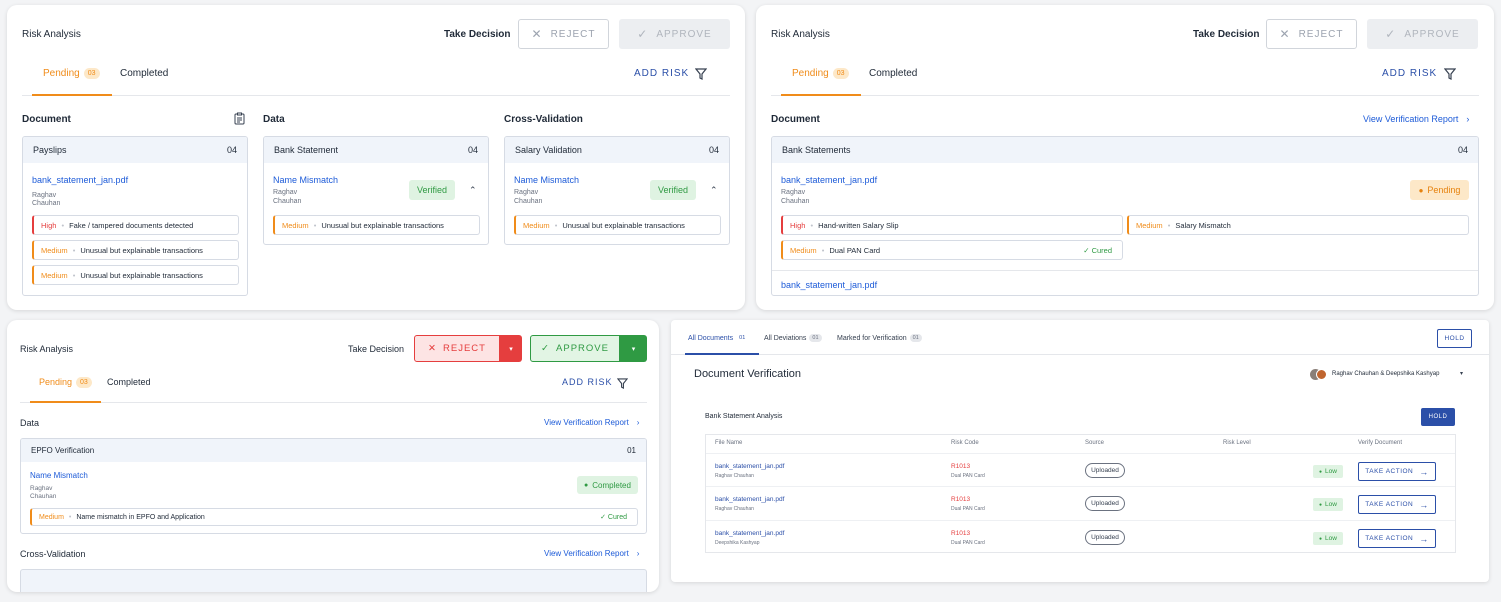 The height and width of the screenshot is (602, 1501). I want to click on verified-badge: Verified, so click(432, 190).